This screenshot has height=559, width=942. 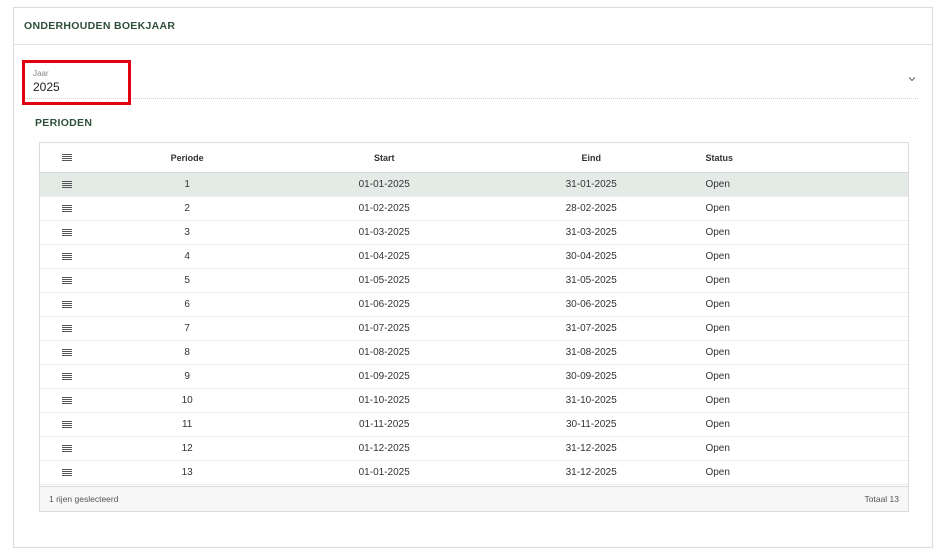 What do you see at coordinates (41, 73) in the screenshot?
I see `year-label: Jaar` at bounding box center [41, 73].